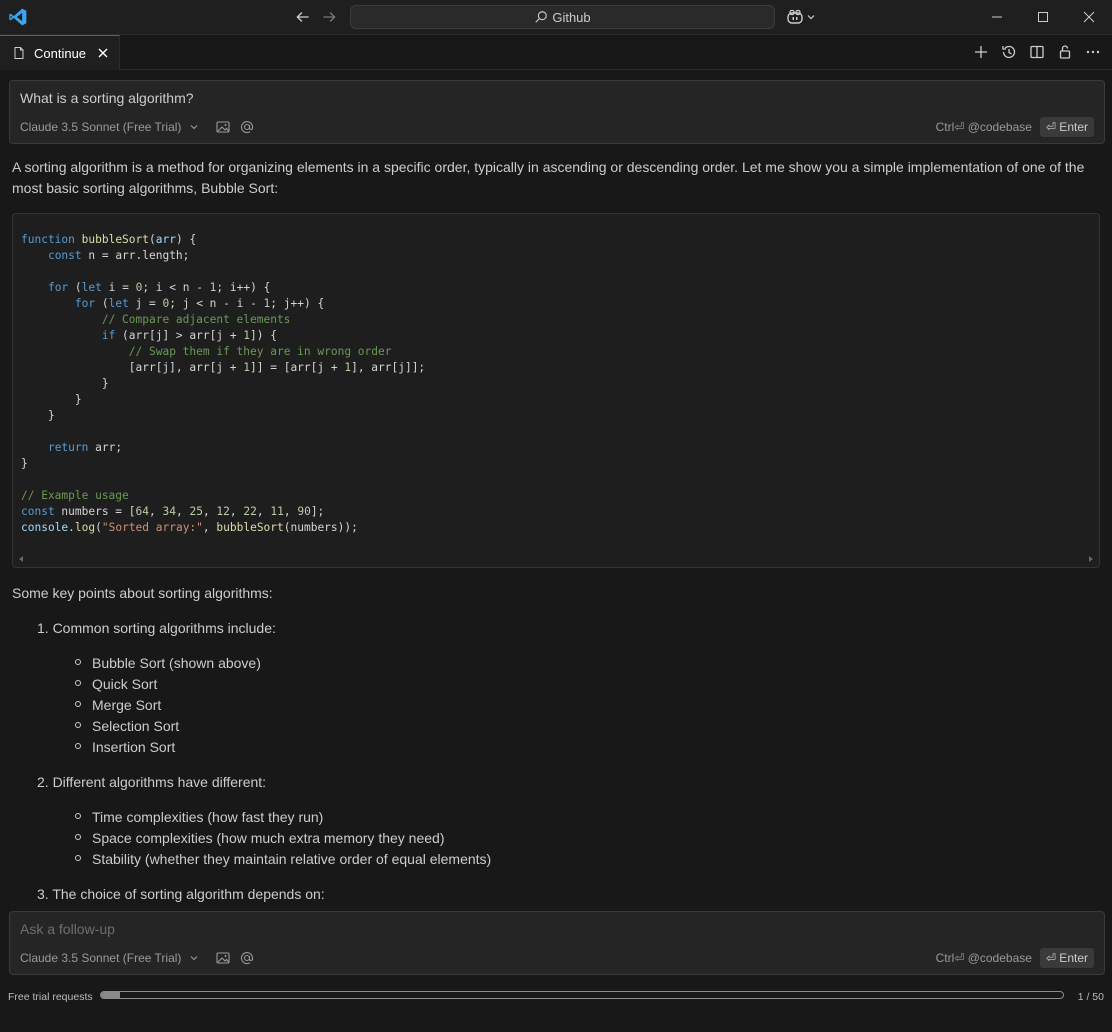  I want to click on free-trial-status-bar: Free trial requests 1 / 50, so click(556, 996).